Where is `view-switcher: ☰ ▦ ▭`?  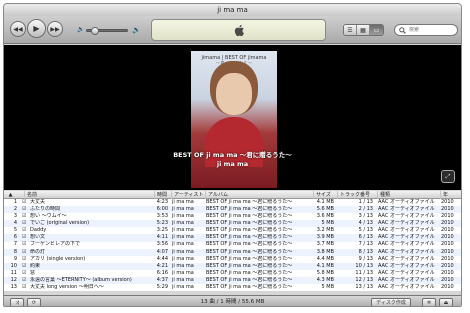
view-switcher: ☰ ▦ ▭ is located at coordinates (363, 30).